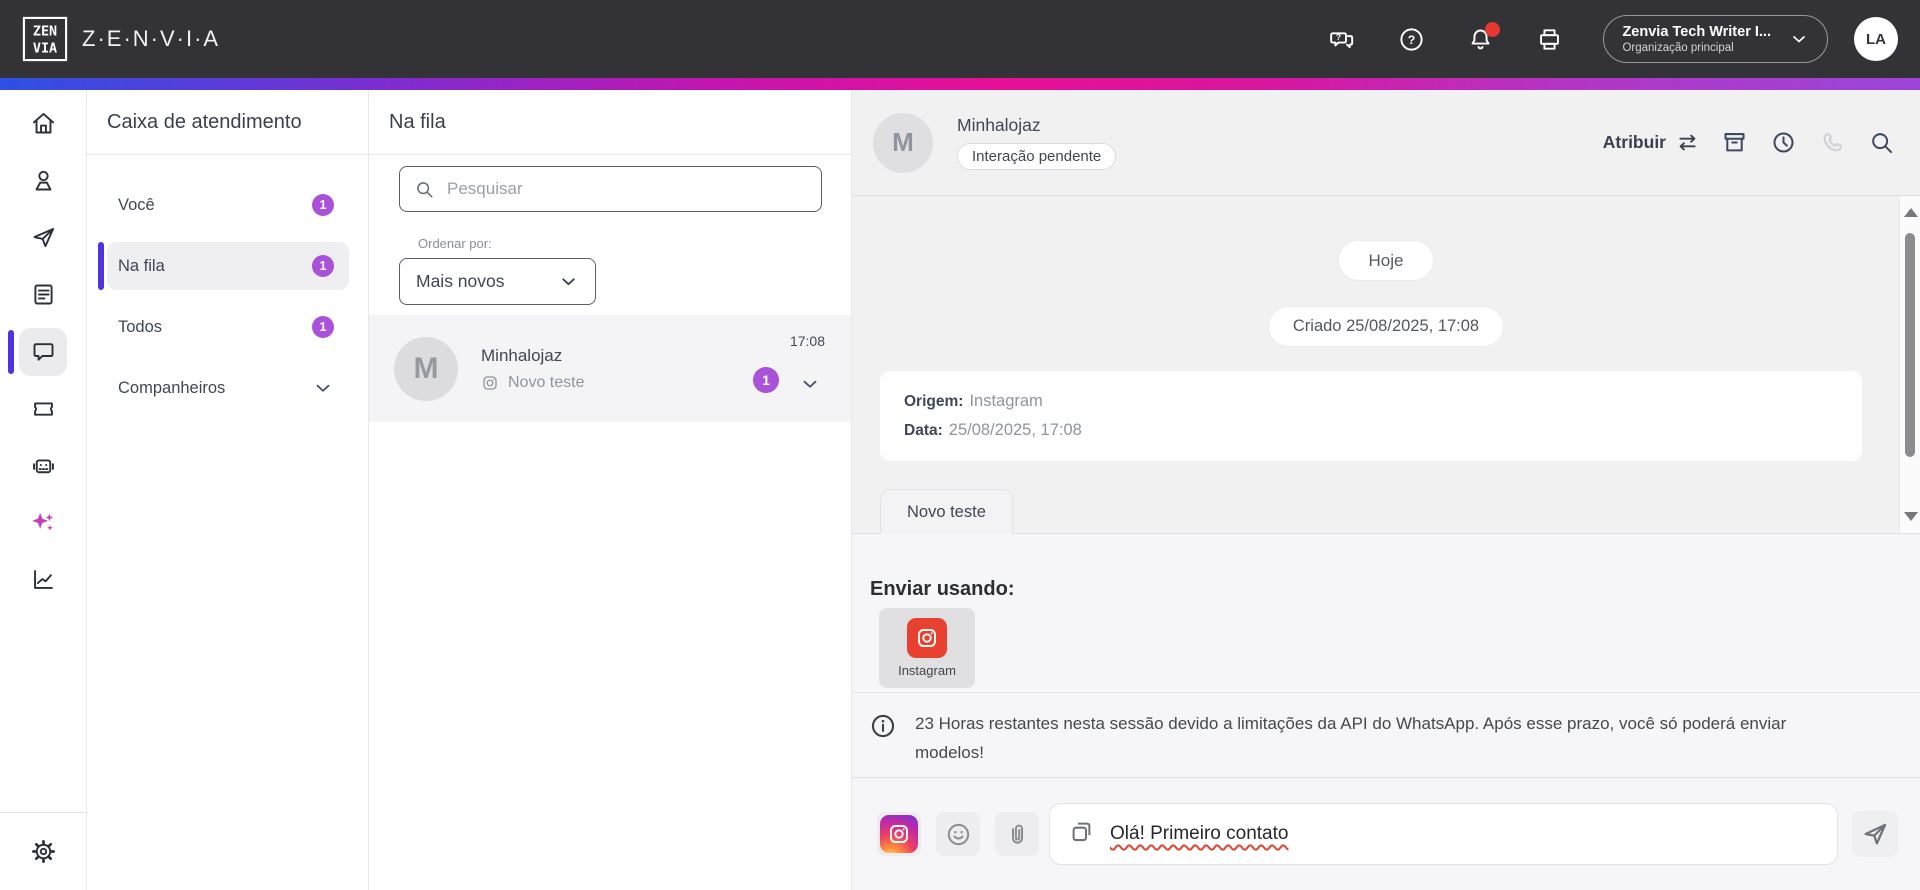 Image resolution: width=1920 pixels, height=890 pixels. What do you see at coordinates (1199, 833) in the screenshot?
I see `message-draft-text: Olá! Primeiro contato` at bounding box center [1199, 833].